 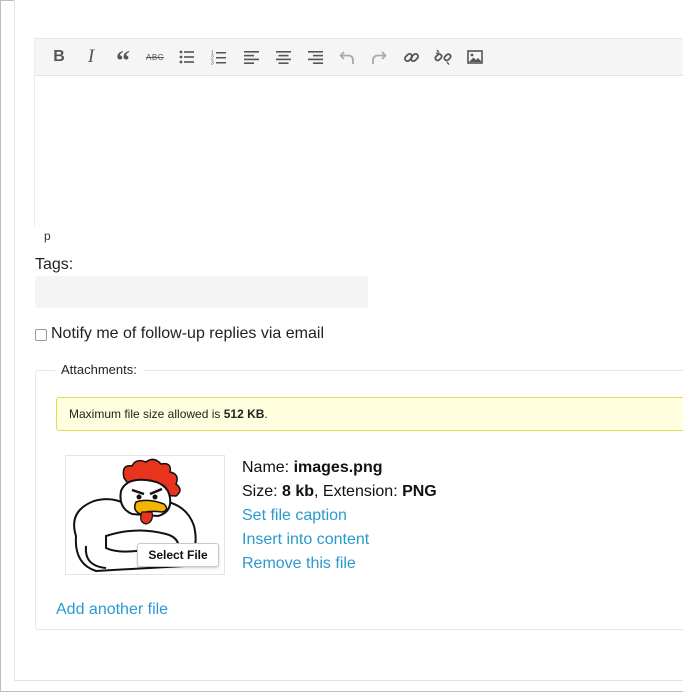 I want to click on file-size-label: Size:, so click(x=262, y=491).